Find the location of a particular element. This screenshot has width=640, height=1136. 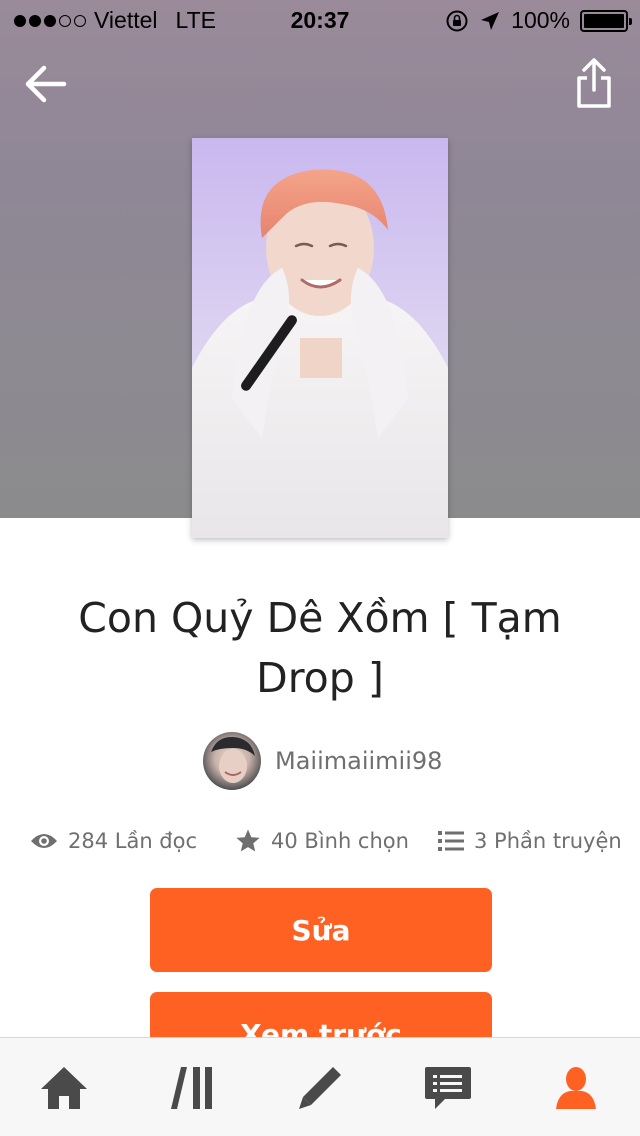

share-button is located at coordinates (594, 84).